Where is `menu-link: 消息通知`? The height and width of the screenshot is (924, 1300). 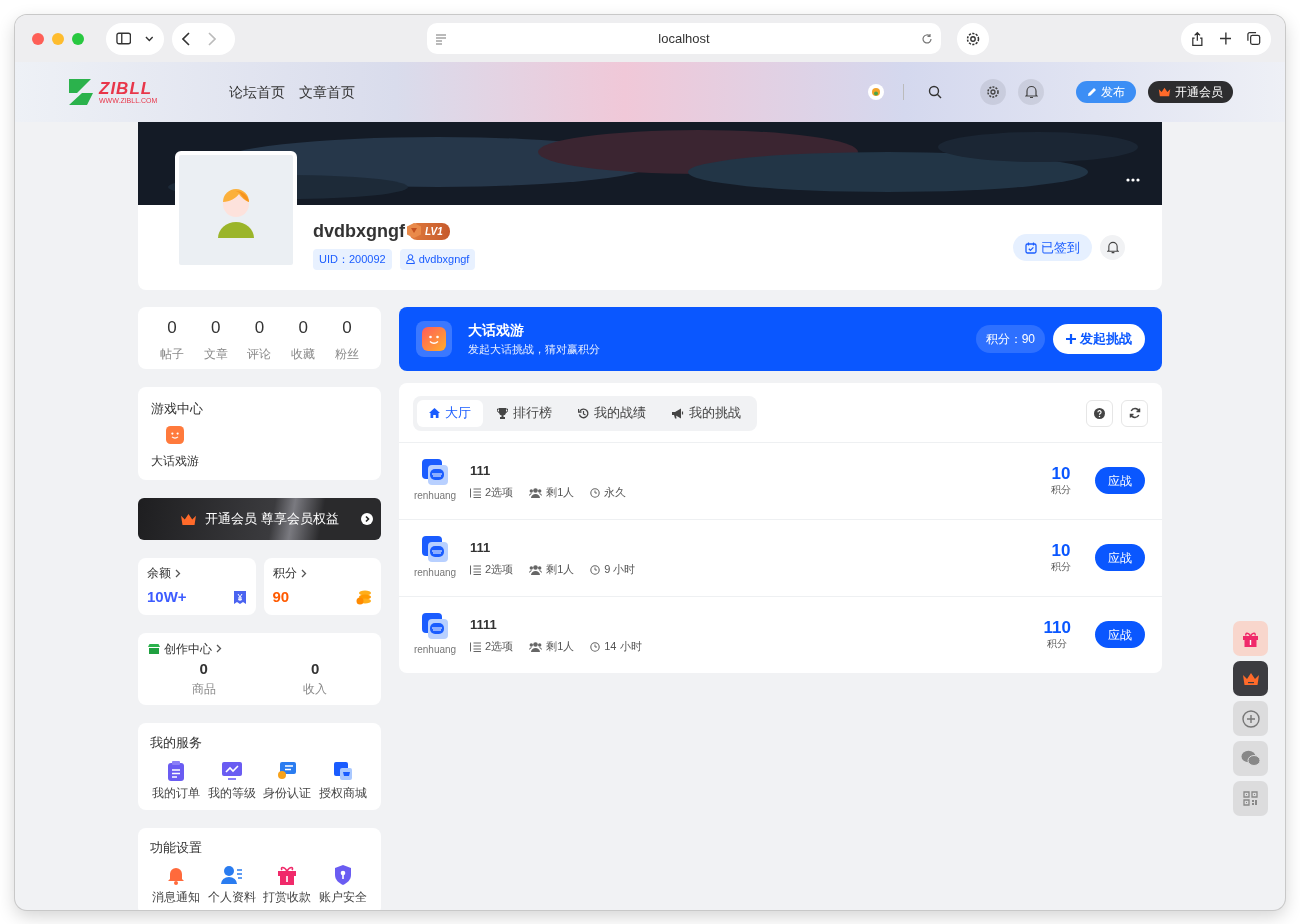 menu-link: 消息通知 is located at coordinates (176, 898).